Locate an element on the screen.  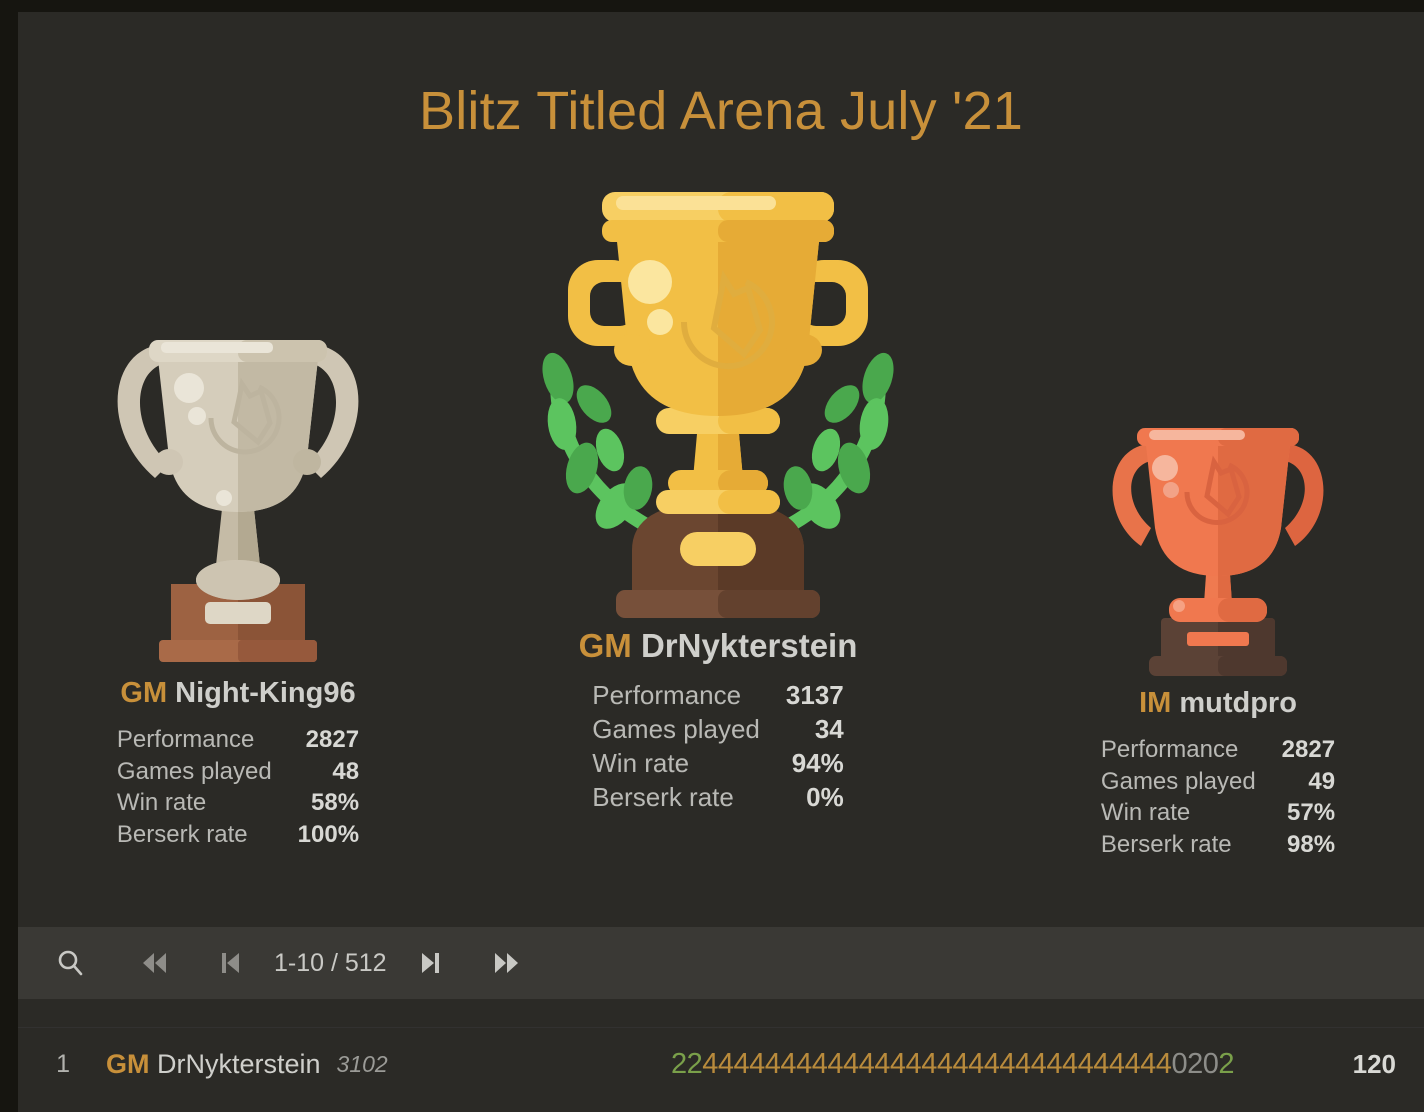
stat-value: 0% is located at coordinates (825, 796).